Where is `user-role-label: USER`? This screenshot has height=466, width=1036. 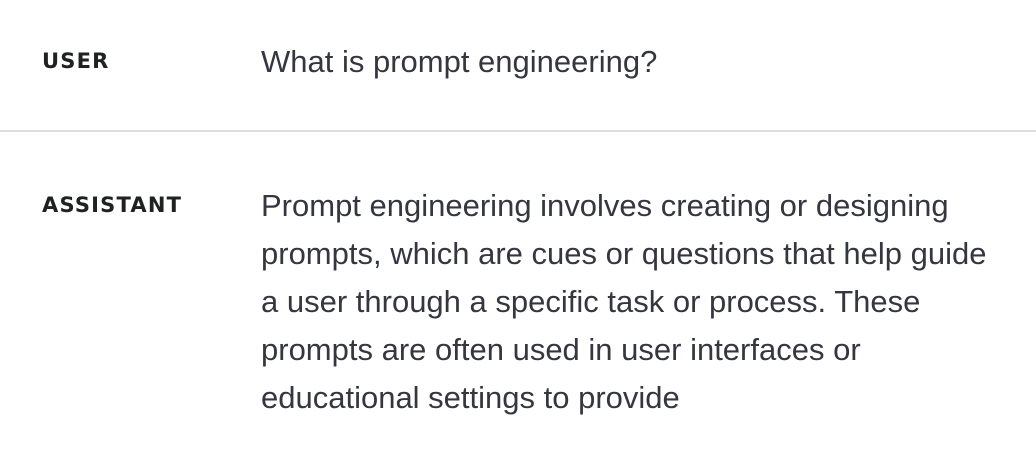 user-role-label: USER is located at coordinates (76, 61).